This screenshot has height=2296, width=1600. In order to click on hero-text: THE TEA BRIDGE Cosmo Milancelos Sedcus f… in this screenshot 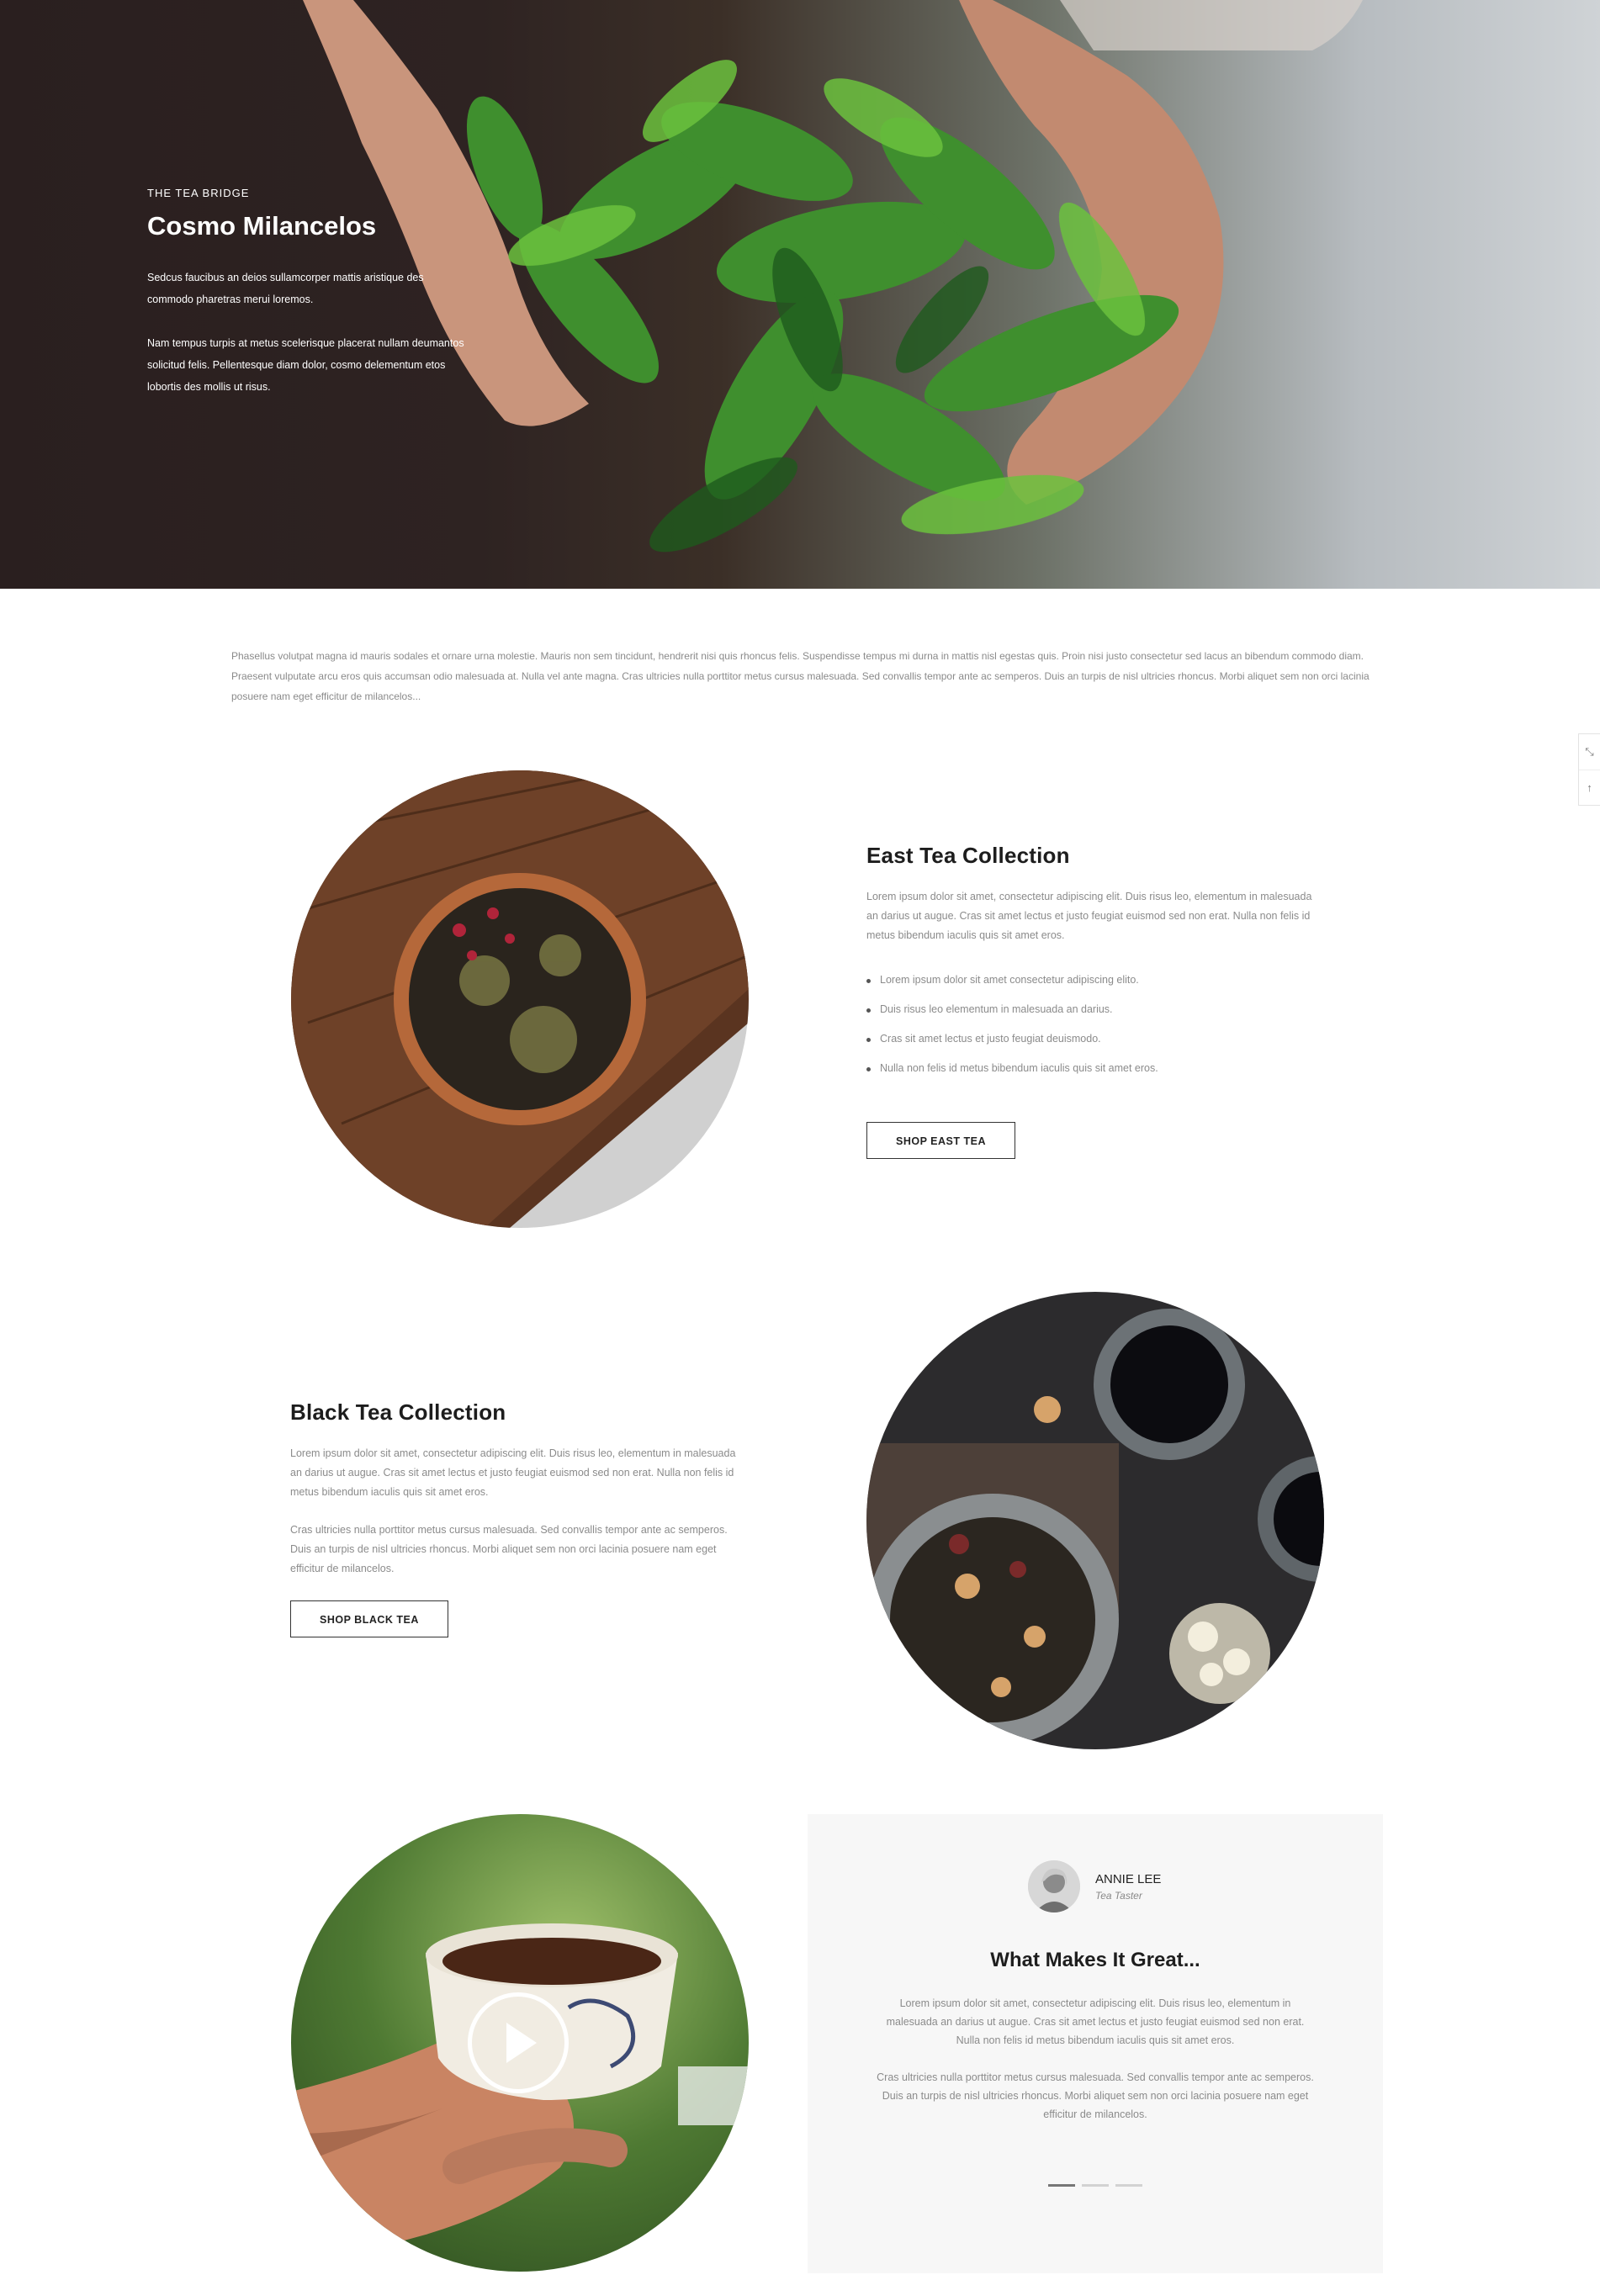, I will do `click(307, 303)`.